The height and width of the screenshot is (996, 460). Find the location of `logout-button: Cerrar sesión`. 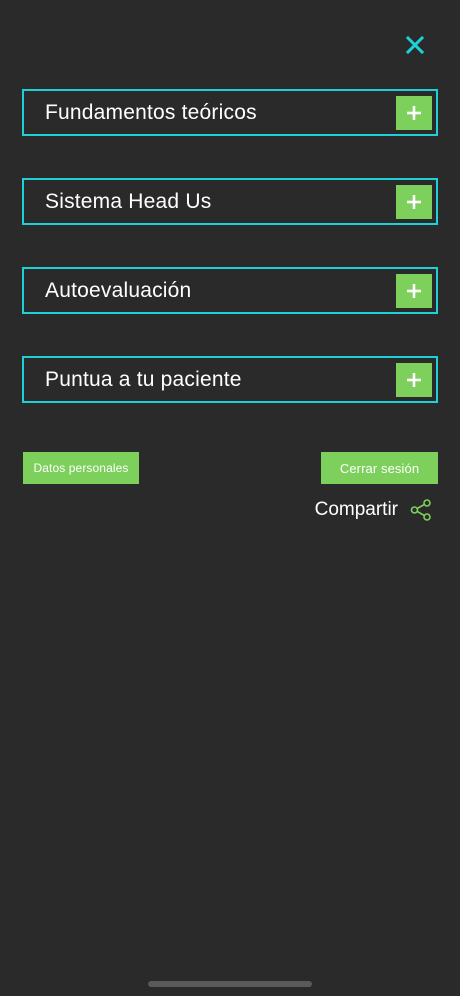

logout-button: Cerrar sesión is located at coordinates (379, 468).